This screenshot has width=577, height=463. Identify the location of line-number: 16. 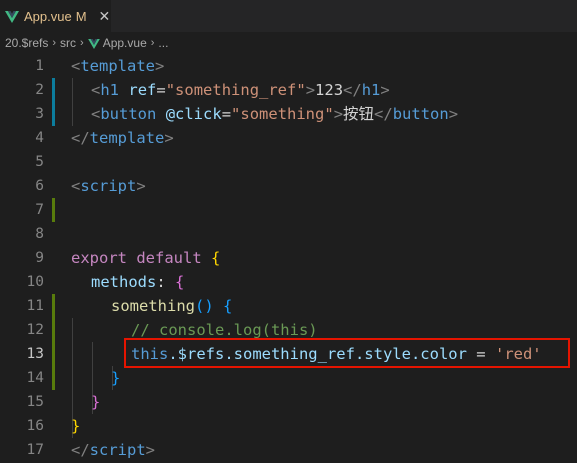
(35, 426).